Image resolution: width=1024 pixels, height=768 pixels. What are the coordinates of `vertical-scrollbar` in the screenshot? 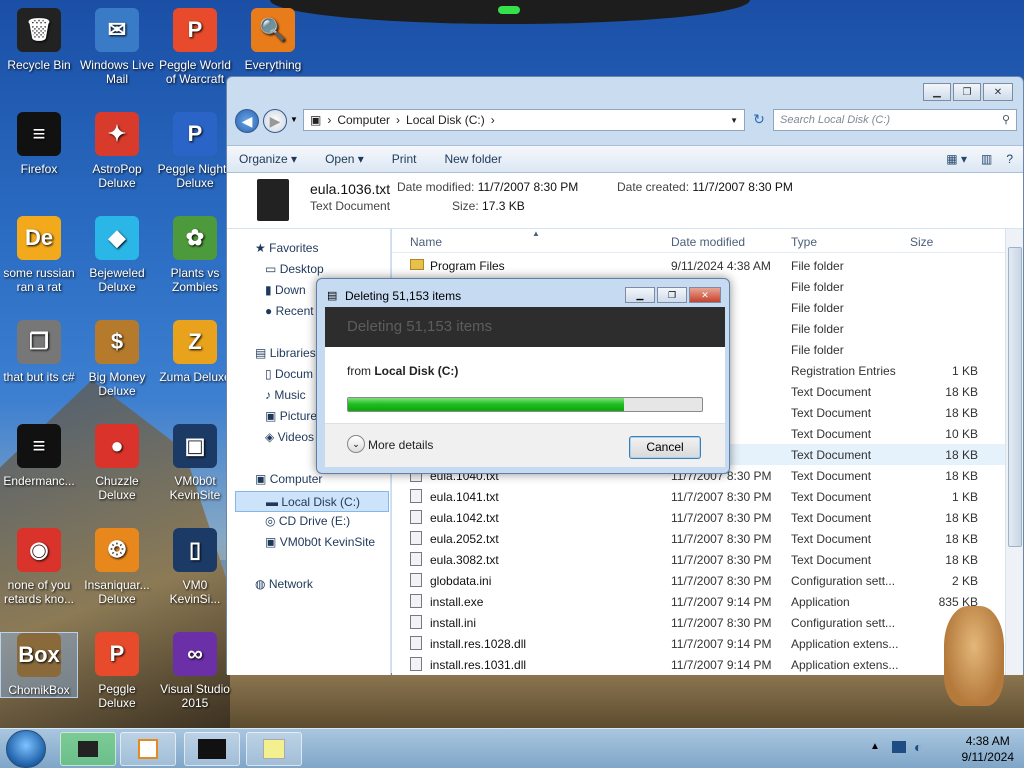 It's located at (1014, 452).